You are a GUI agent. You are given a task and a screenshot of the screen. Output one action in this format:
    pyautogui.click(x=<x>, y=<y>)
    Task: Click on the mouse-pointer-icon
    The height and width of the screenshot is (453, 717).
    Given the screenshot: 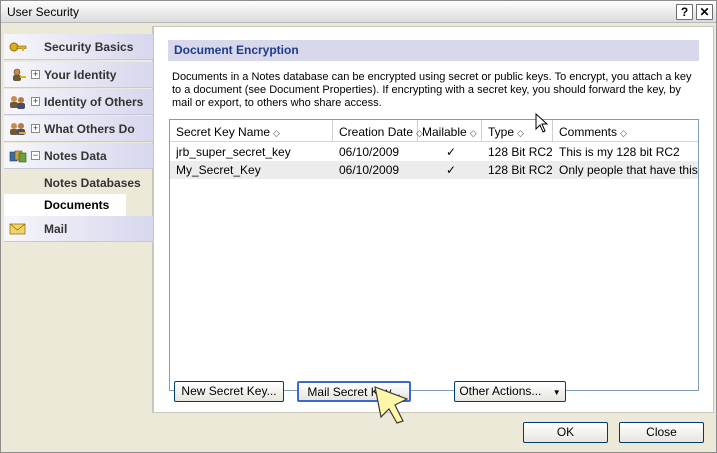 What is the action you would take?
    pyautogui.click(x=542, y=123)
    